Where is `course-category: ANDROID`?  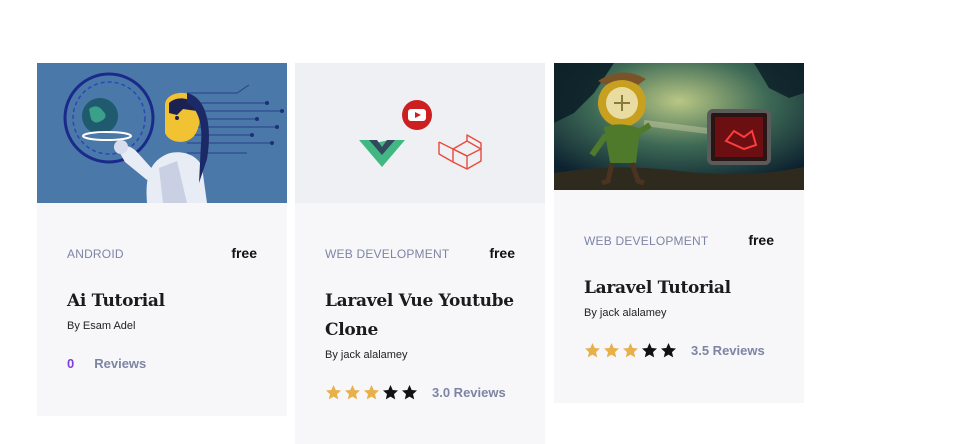
course-category: ANDROID is located at coordinates (95, 254).